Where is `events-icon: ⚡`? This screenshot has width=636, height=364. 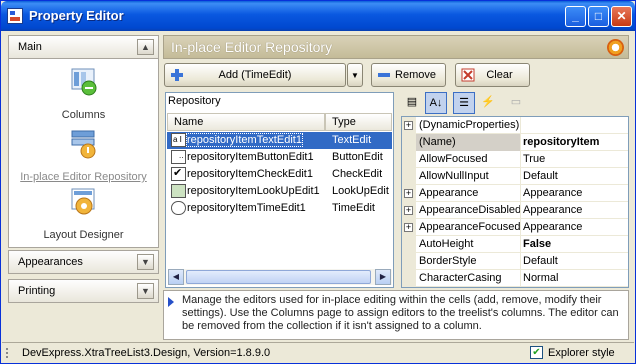
events-icon: ⚡ is located at coordinates (488, 103).